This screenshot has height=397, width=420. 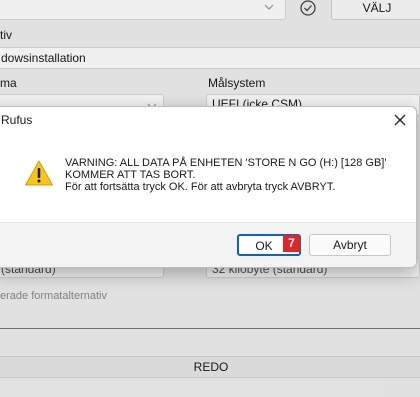 What do you see at coordinates (237, 83) in the screenshot?
I see `target-system-label: Målsystem` at bounding box center [237, 83].